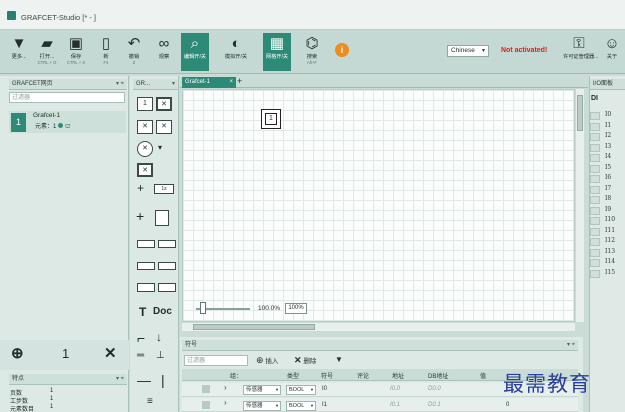  Describe the element at coordinates (140, 216) in the screenshot. I see `palette-action-plus-icon: +` at that location.